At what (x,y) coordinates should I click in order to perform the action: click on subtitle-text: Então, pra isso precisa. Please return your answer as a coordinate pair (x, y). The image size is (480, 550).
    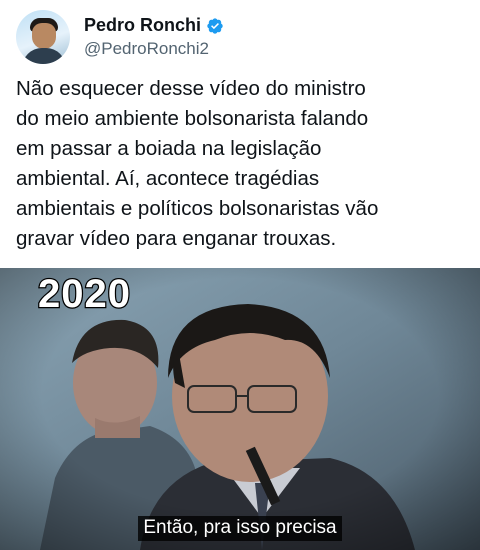
    Looking at the image, I should click on (240, 528).